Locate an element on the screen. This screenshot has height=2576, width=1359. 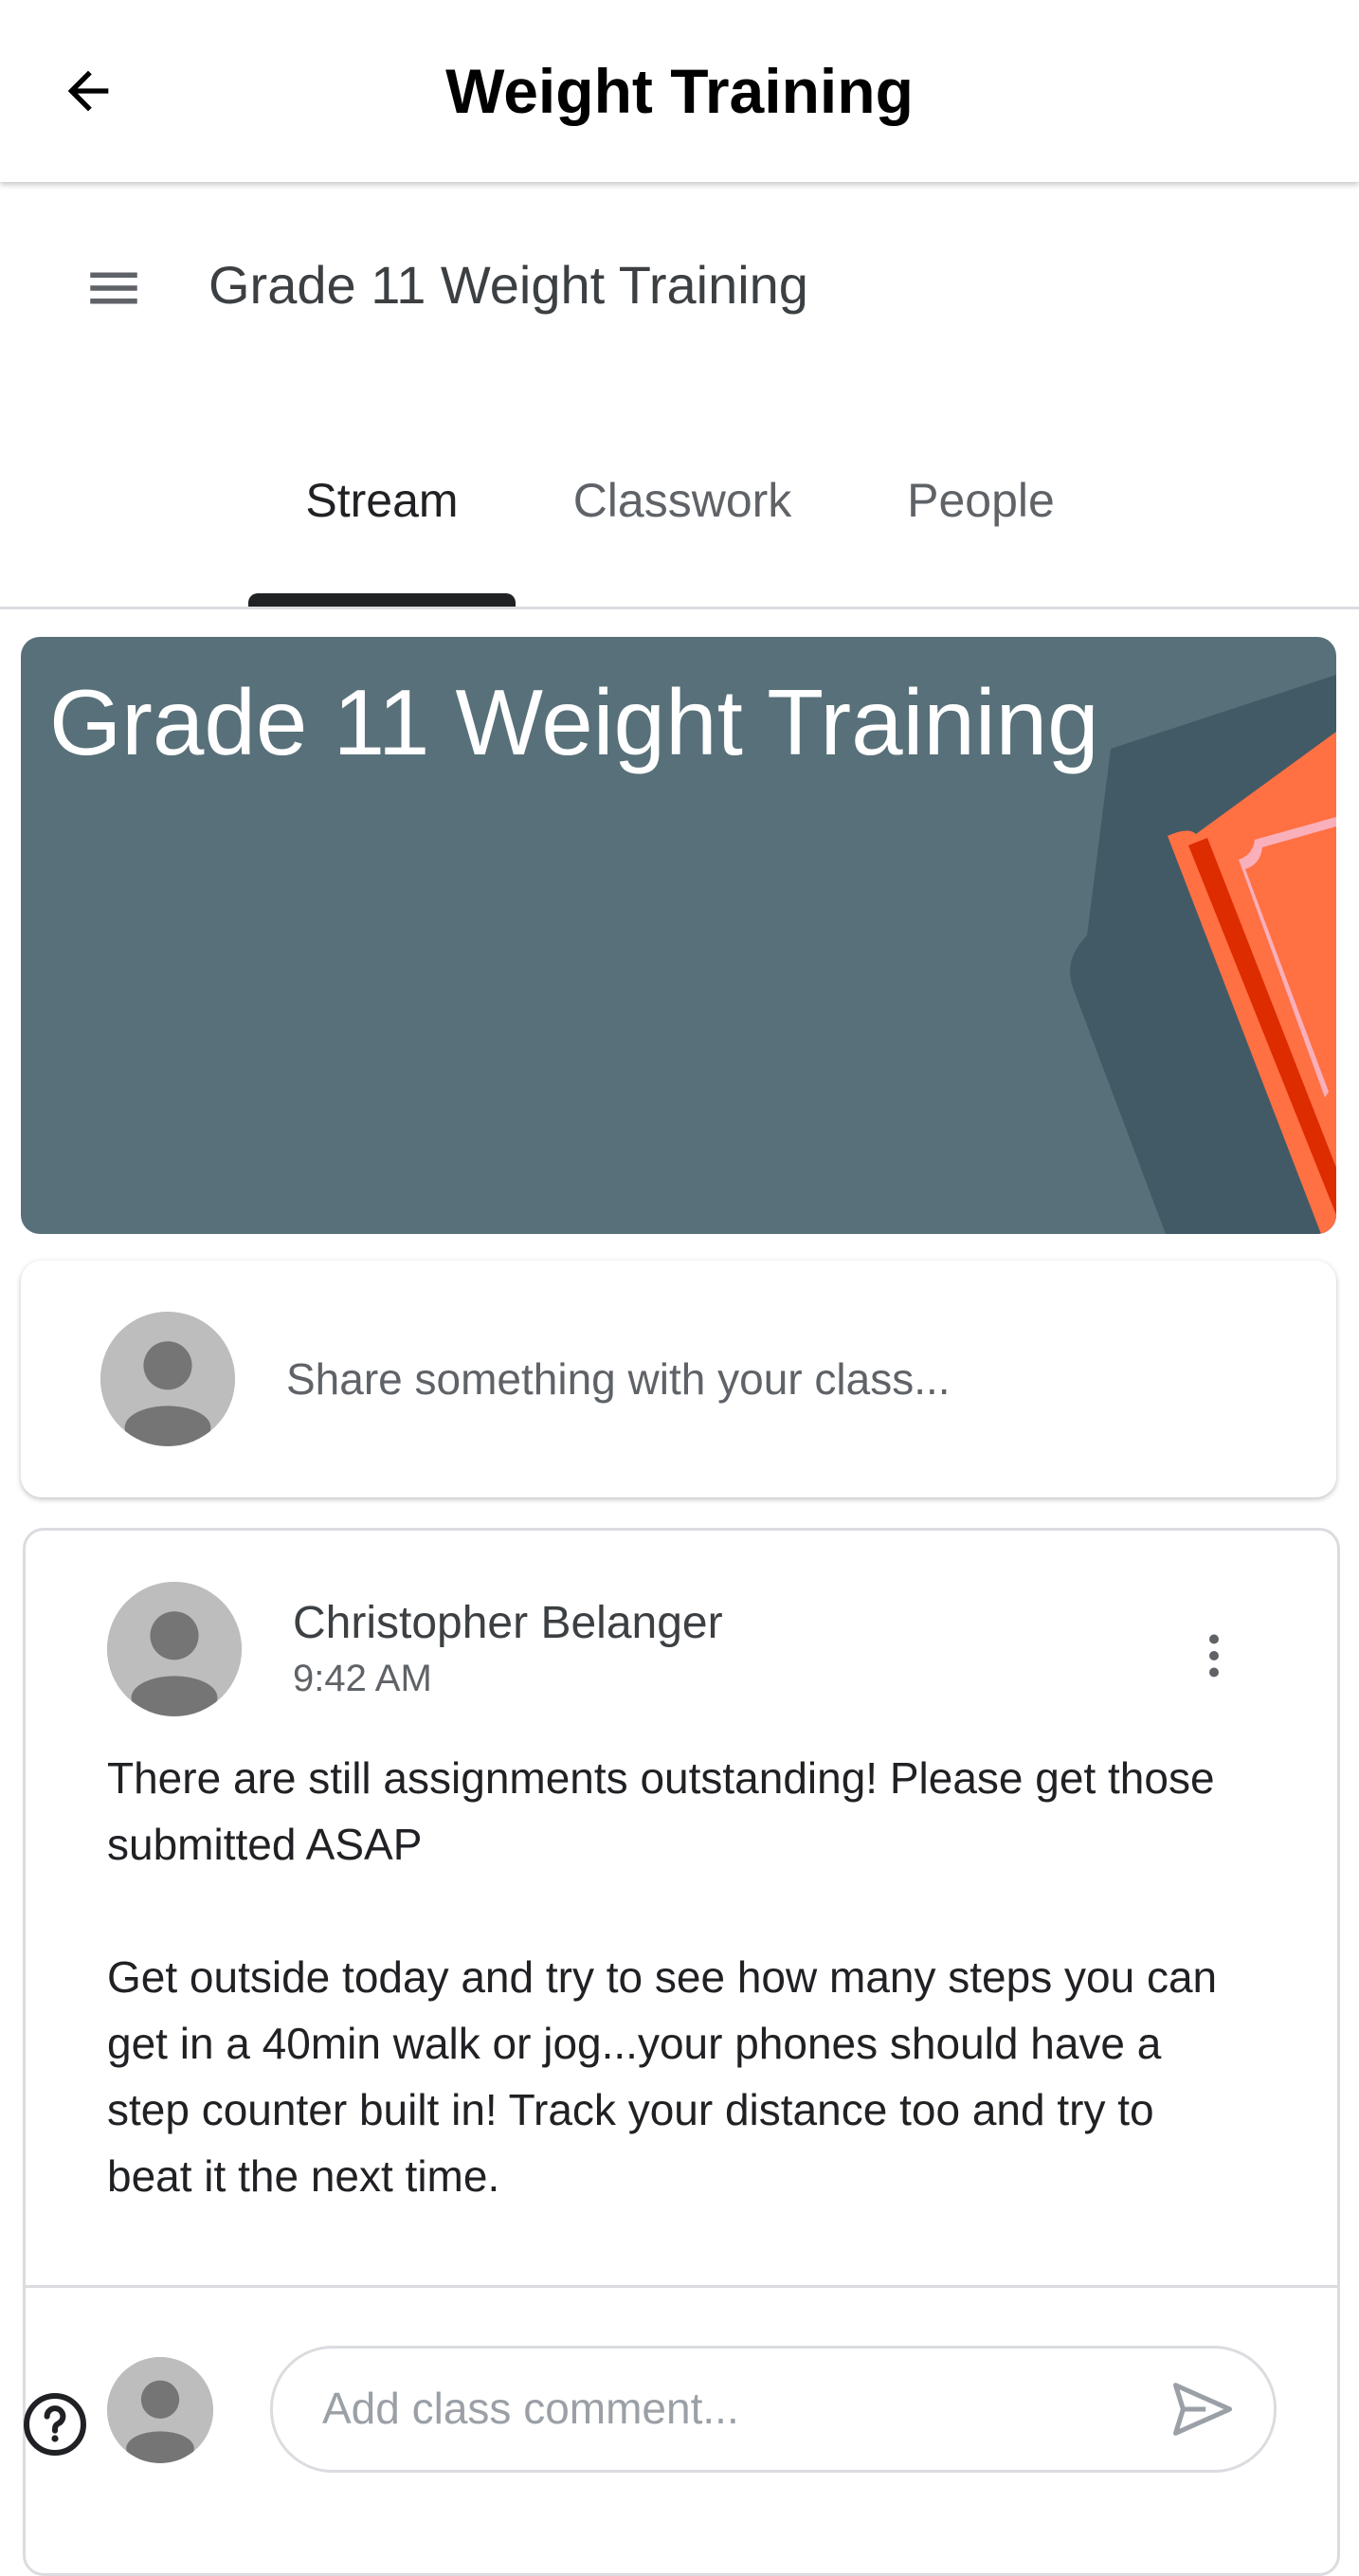
help-icon is located at coordinates (55, 2424).